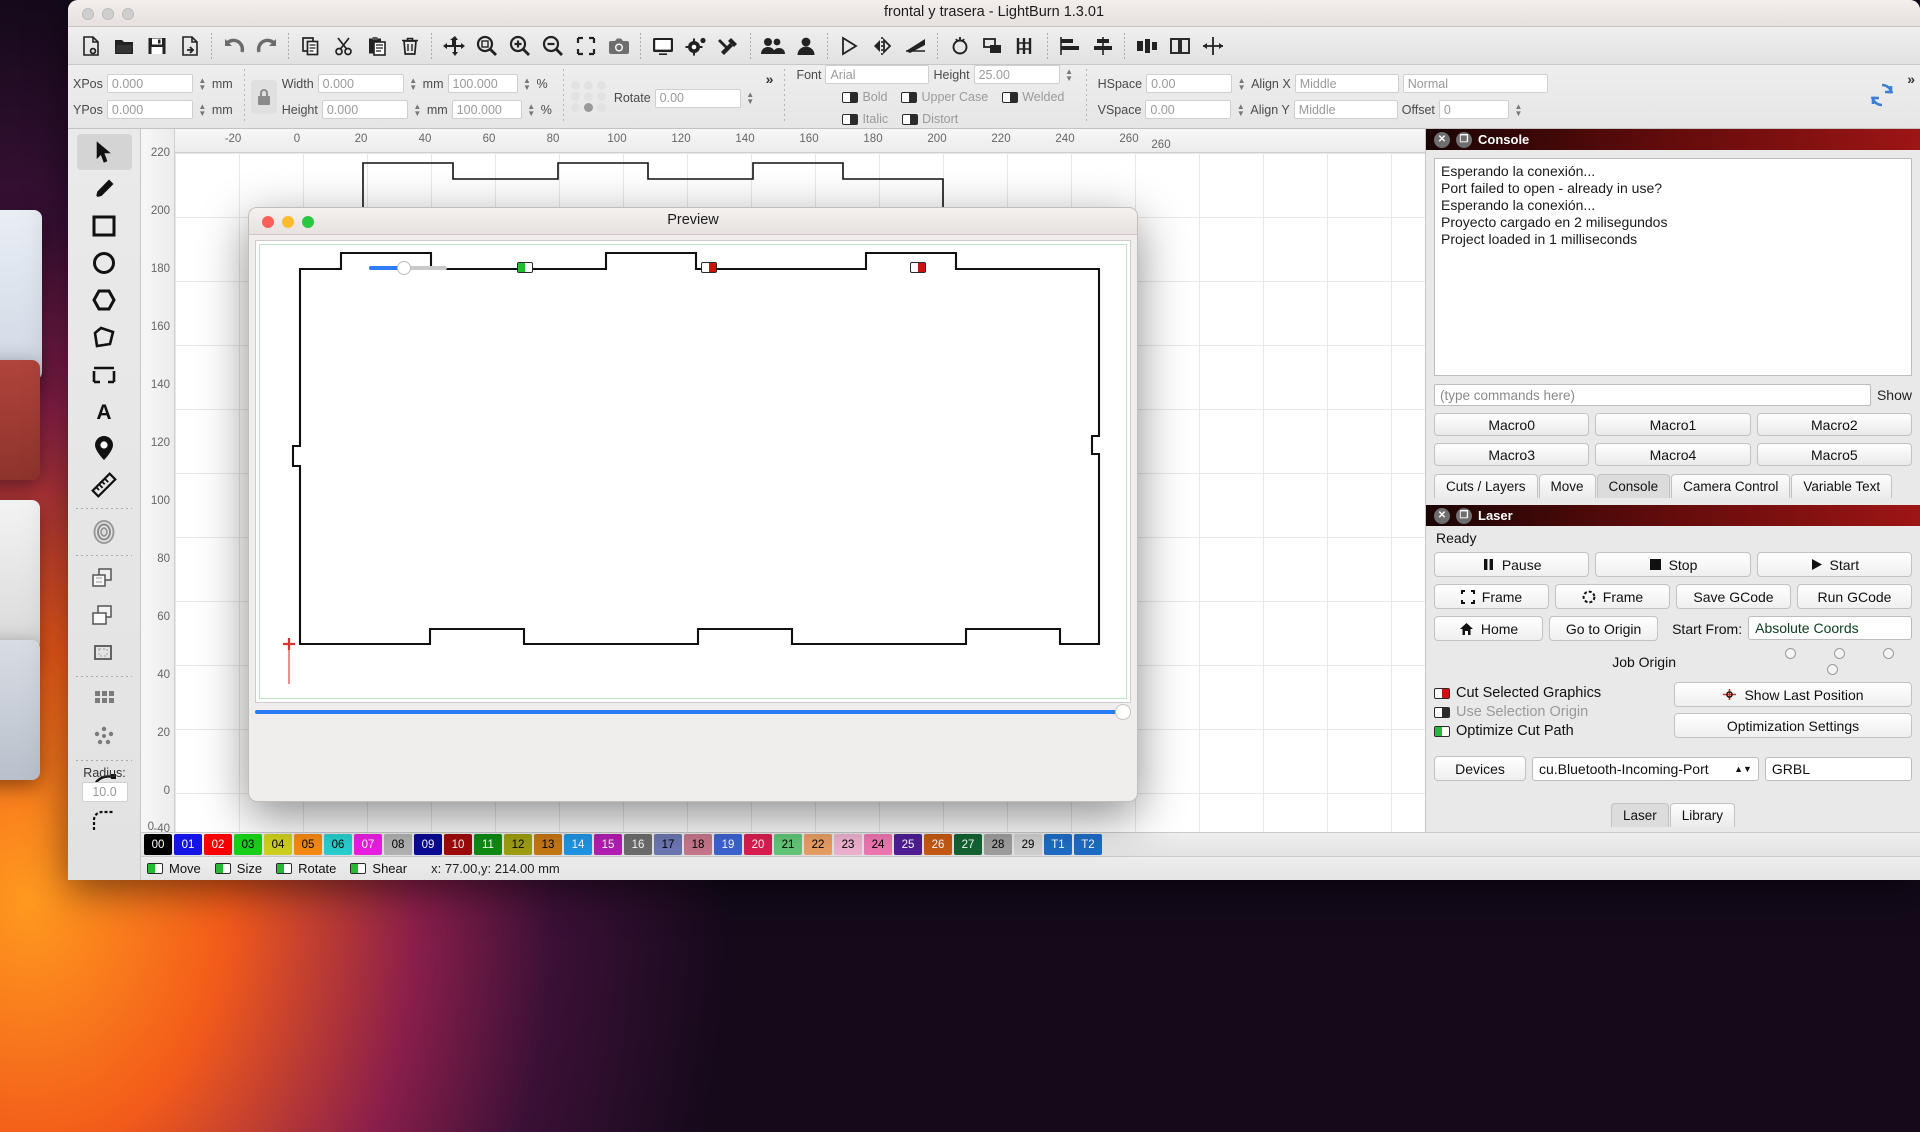  I want to click on palette-swatch-22: 22, so click(818, 844).